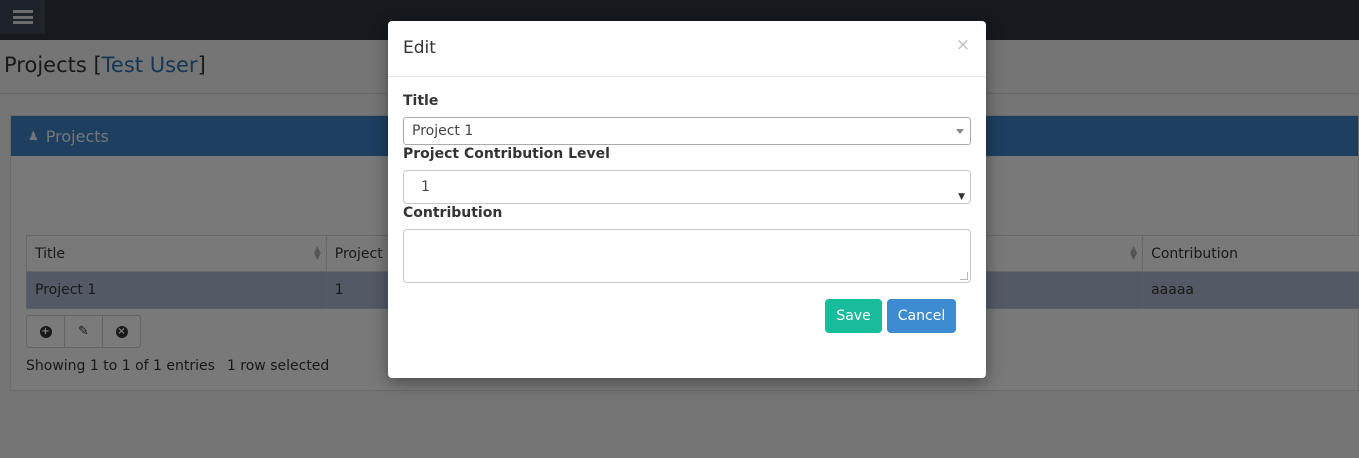 The width and height of the screenshot is (1359, 458). What do you see at coordinates (506, 154) in the screenshot?
I see `contribution-level-label: Project Contribution Level` at bounding box center [506, 154].